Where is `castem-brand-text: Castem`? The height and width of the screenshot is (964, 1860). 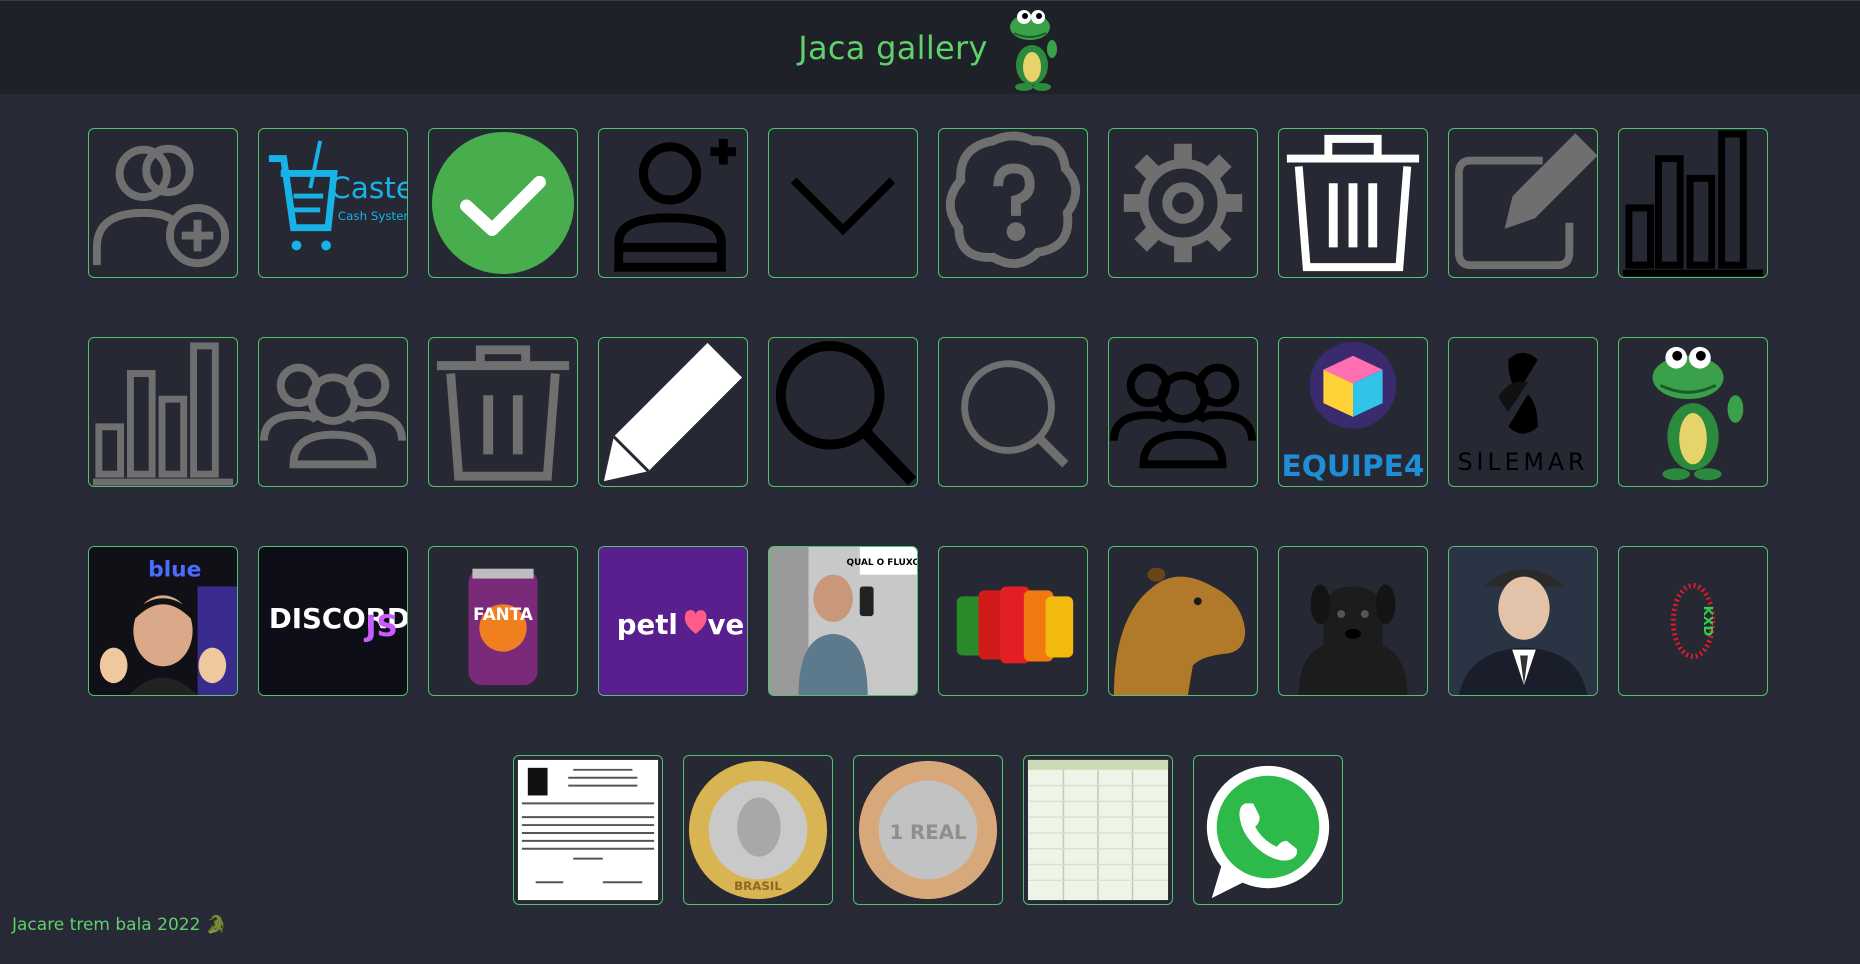
castem-brand-text: Castem is located at coordinates (368, 188).